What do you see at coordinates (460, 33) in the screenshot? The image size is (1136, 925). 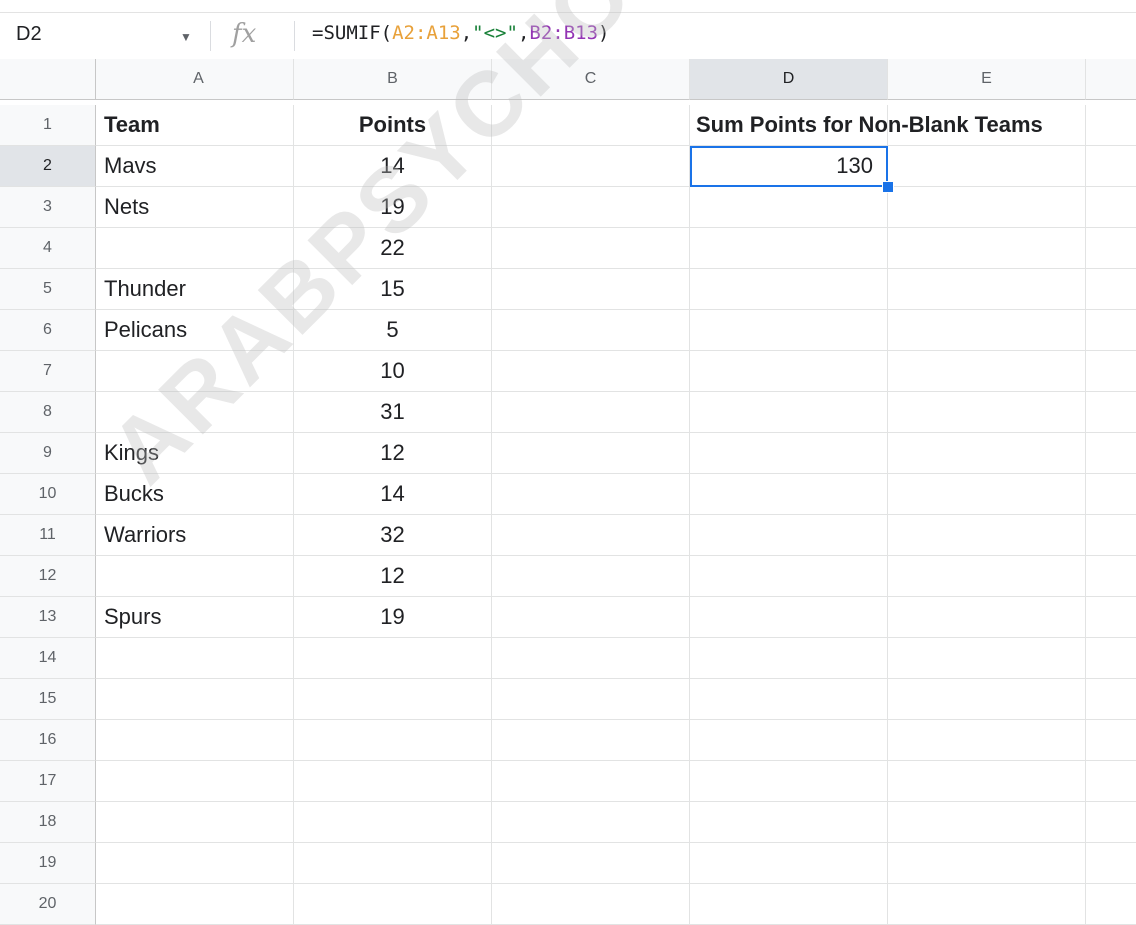 I see `formula-input: =SUMIF(A2:A13,"<>",B2:B13)` at bounding box center [460, 33].